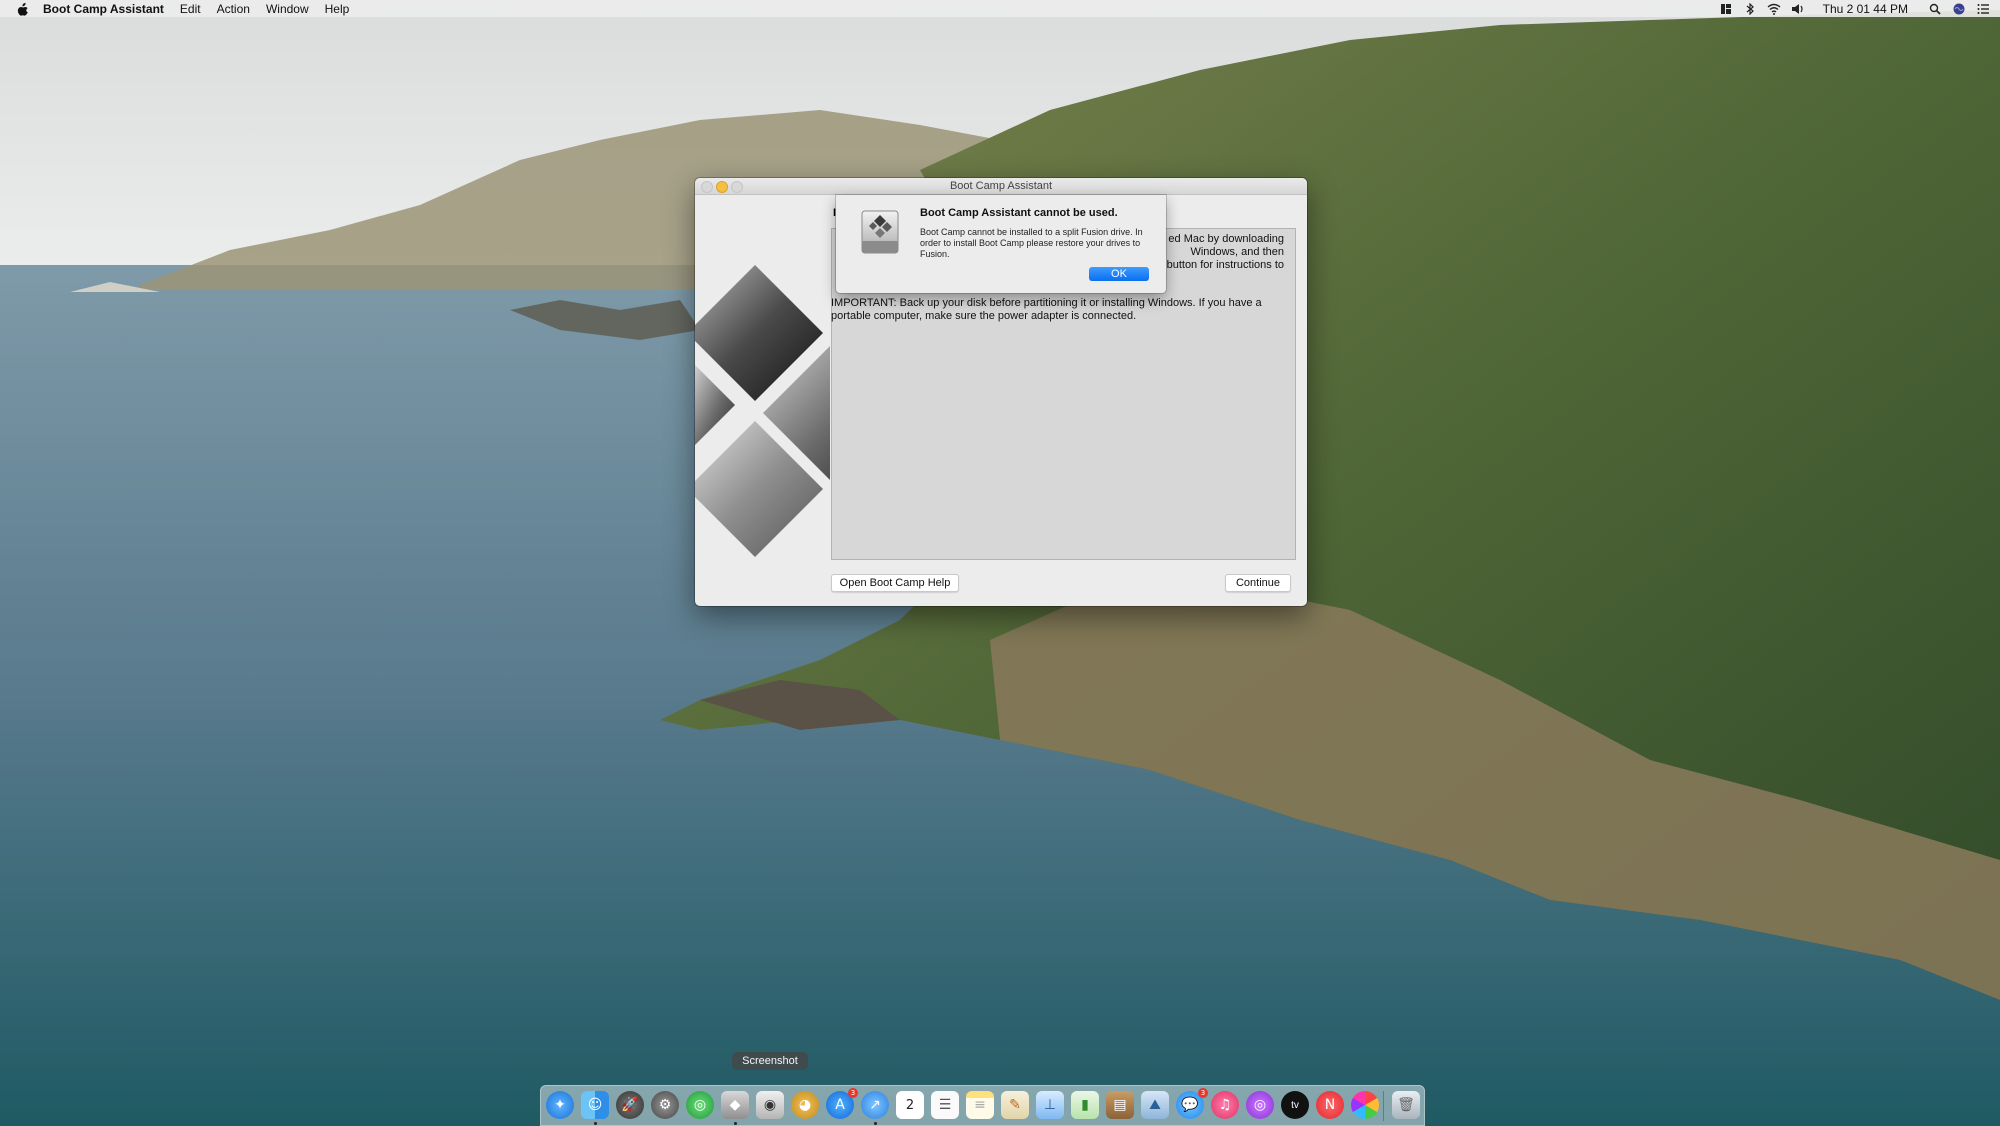  What do you see at coordinates (1406, 1105) in the screenshot?
I see `trash-icon: 🗑` at bounding box center [1406, 1105].